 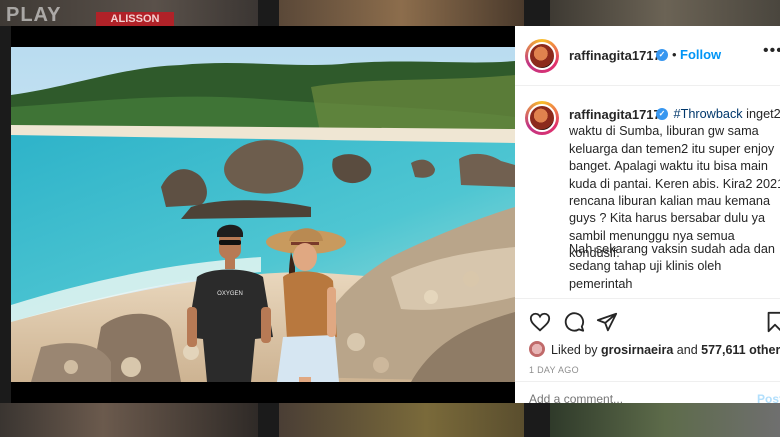 I want to click on comment-box: Post, so click(x=647, y=393).